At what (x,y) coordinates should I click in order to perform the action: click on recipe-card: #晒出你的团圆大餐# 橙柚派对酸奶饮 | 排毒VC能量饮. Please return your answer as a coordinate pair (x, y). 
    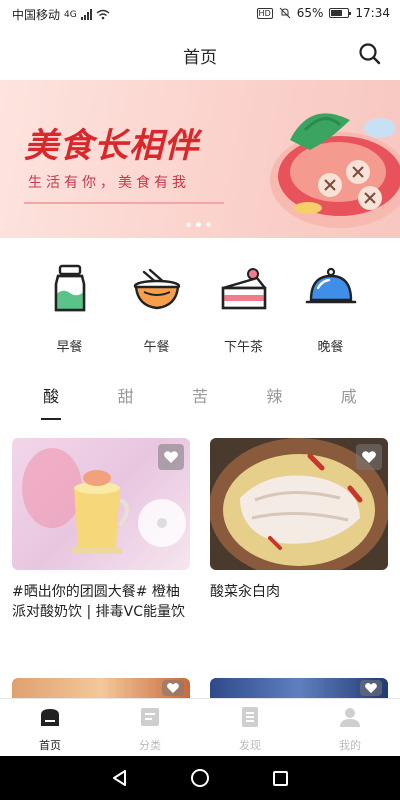
    Looking at the image, I should click on (101, 530).